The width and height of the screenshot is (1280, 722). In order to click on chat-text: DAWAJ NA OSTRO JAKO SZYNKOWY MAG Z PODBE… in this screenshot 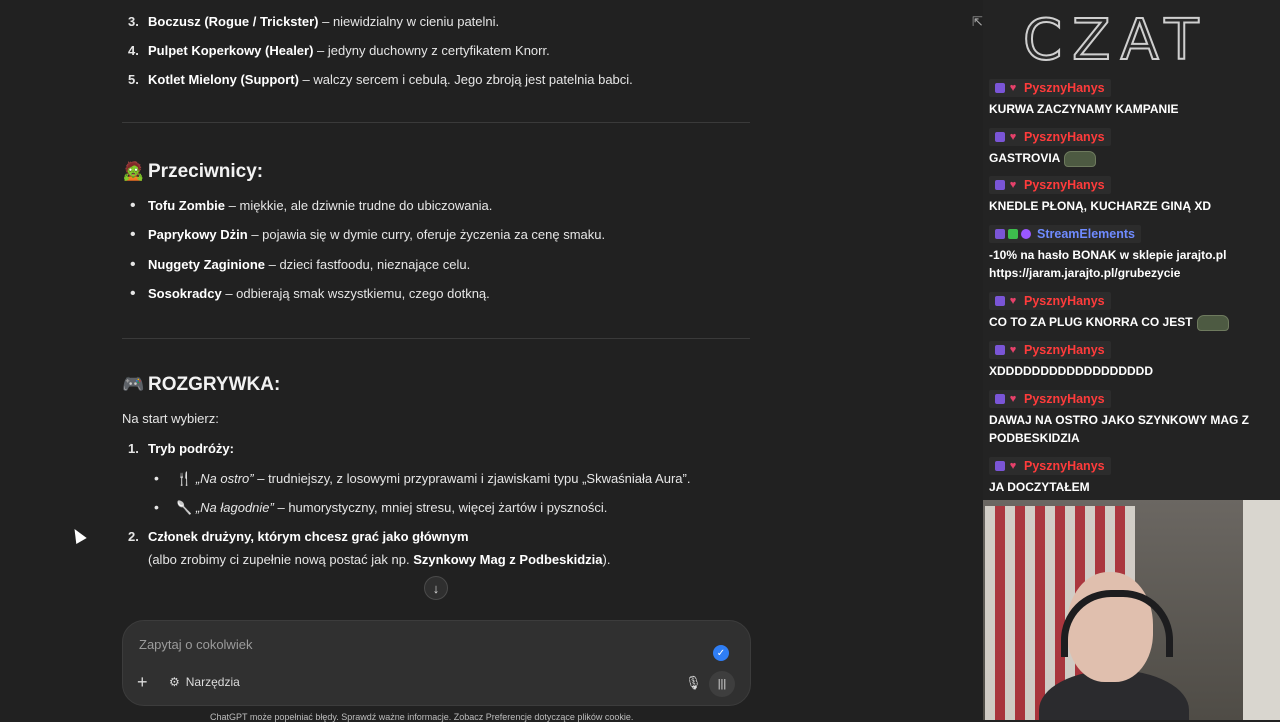, I will do `click(1119, 429)`.